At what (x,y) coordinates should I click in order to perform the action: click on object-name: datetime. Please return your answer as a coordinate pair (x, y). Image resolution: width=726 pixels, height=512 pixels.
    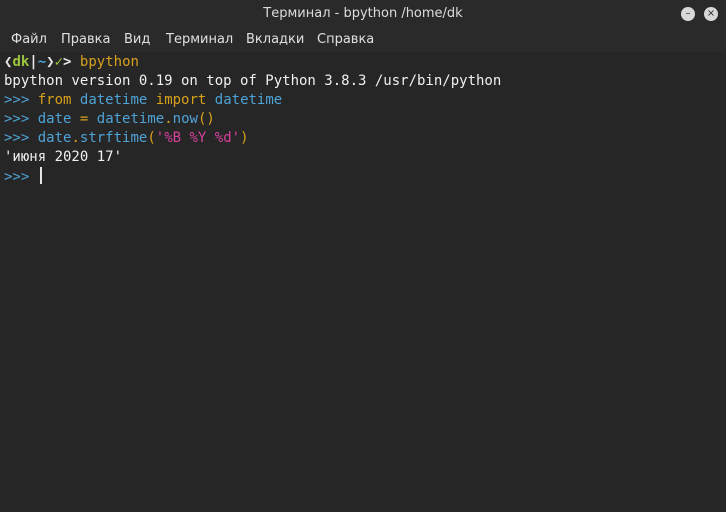
    Looking at the image, I should click on (130, 119).